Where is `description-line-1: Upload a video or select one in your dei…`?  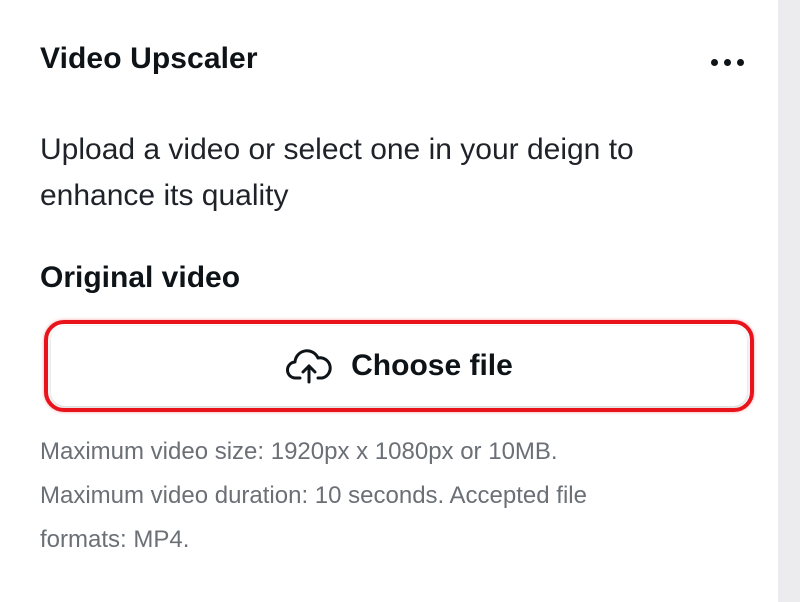
description-line-1: Upload a video or select one in your dei… is located at coordinates (337, 149).